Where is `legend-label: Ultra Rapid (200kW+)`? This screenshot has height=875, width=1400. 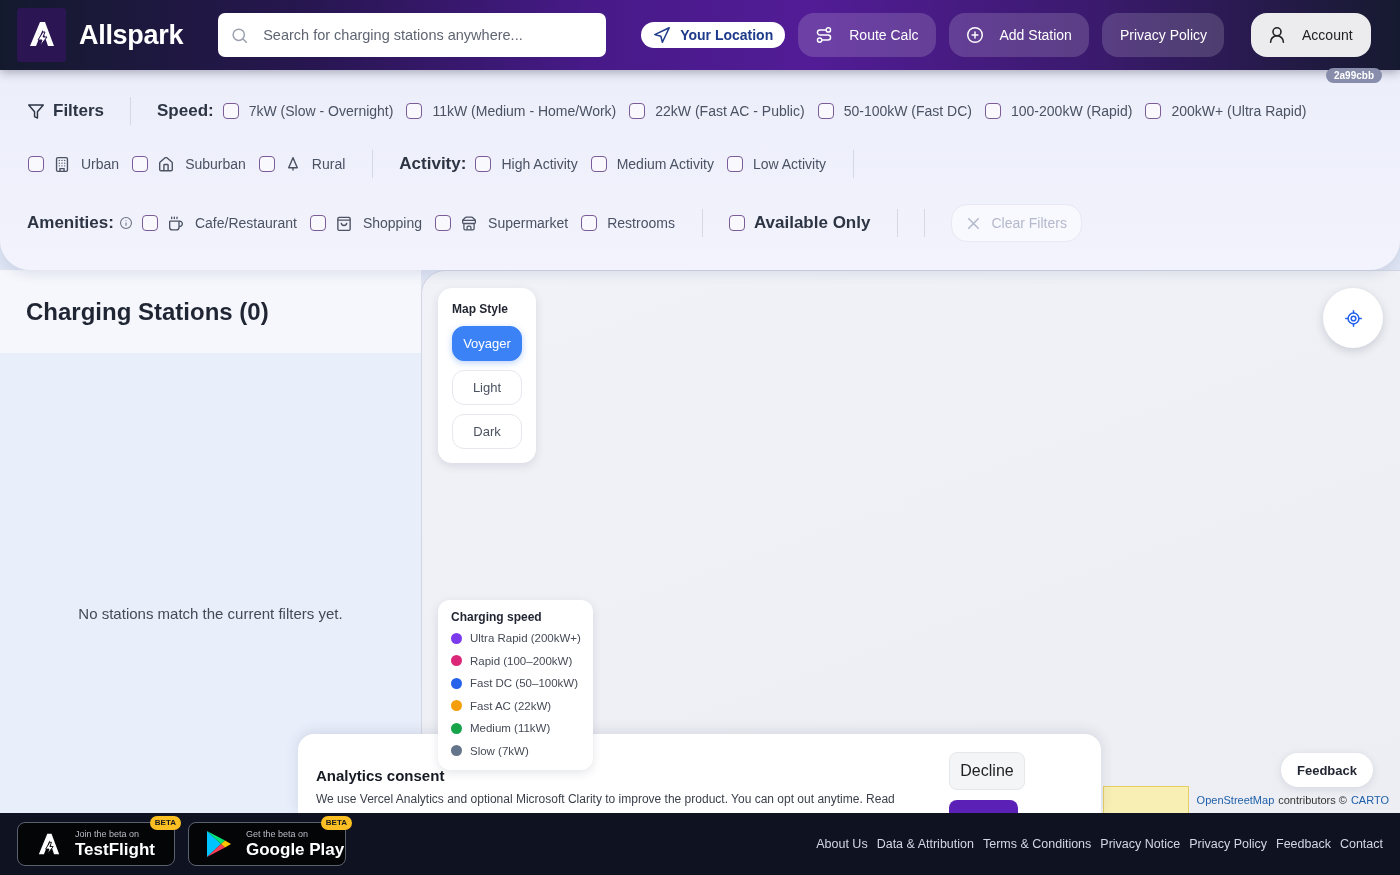 legend-label: Ultra Rapid (200kW+) is located at coordinates (525, 638).